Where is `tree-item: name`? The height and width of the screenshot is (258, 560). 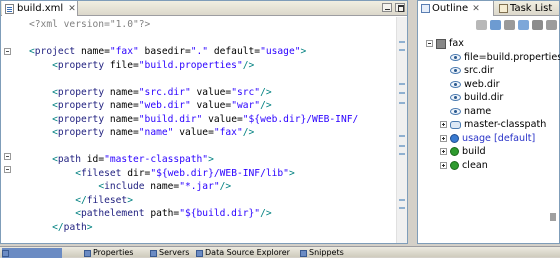
tree-item: name is located at coordinates (465, 111).